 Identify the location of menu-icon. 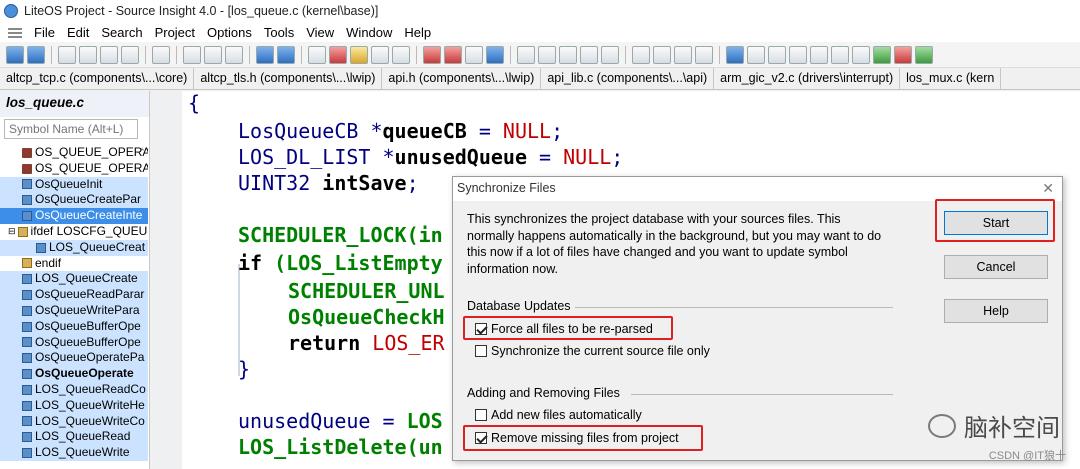
(15, 32).